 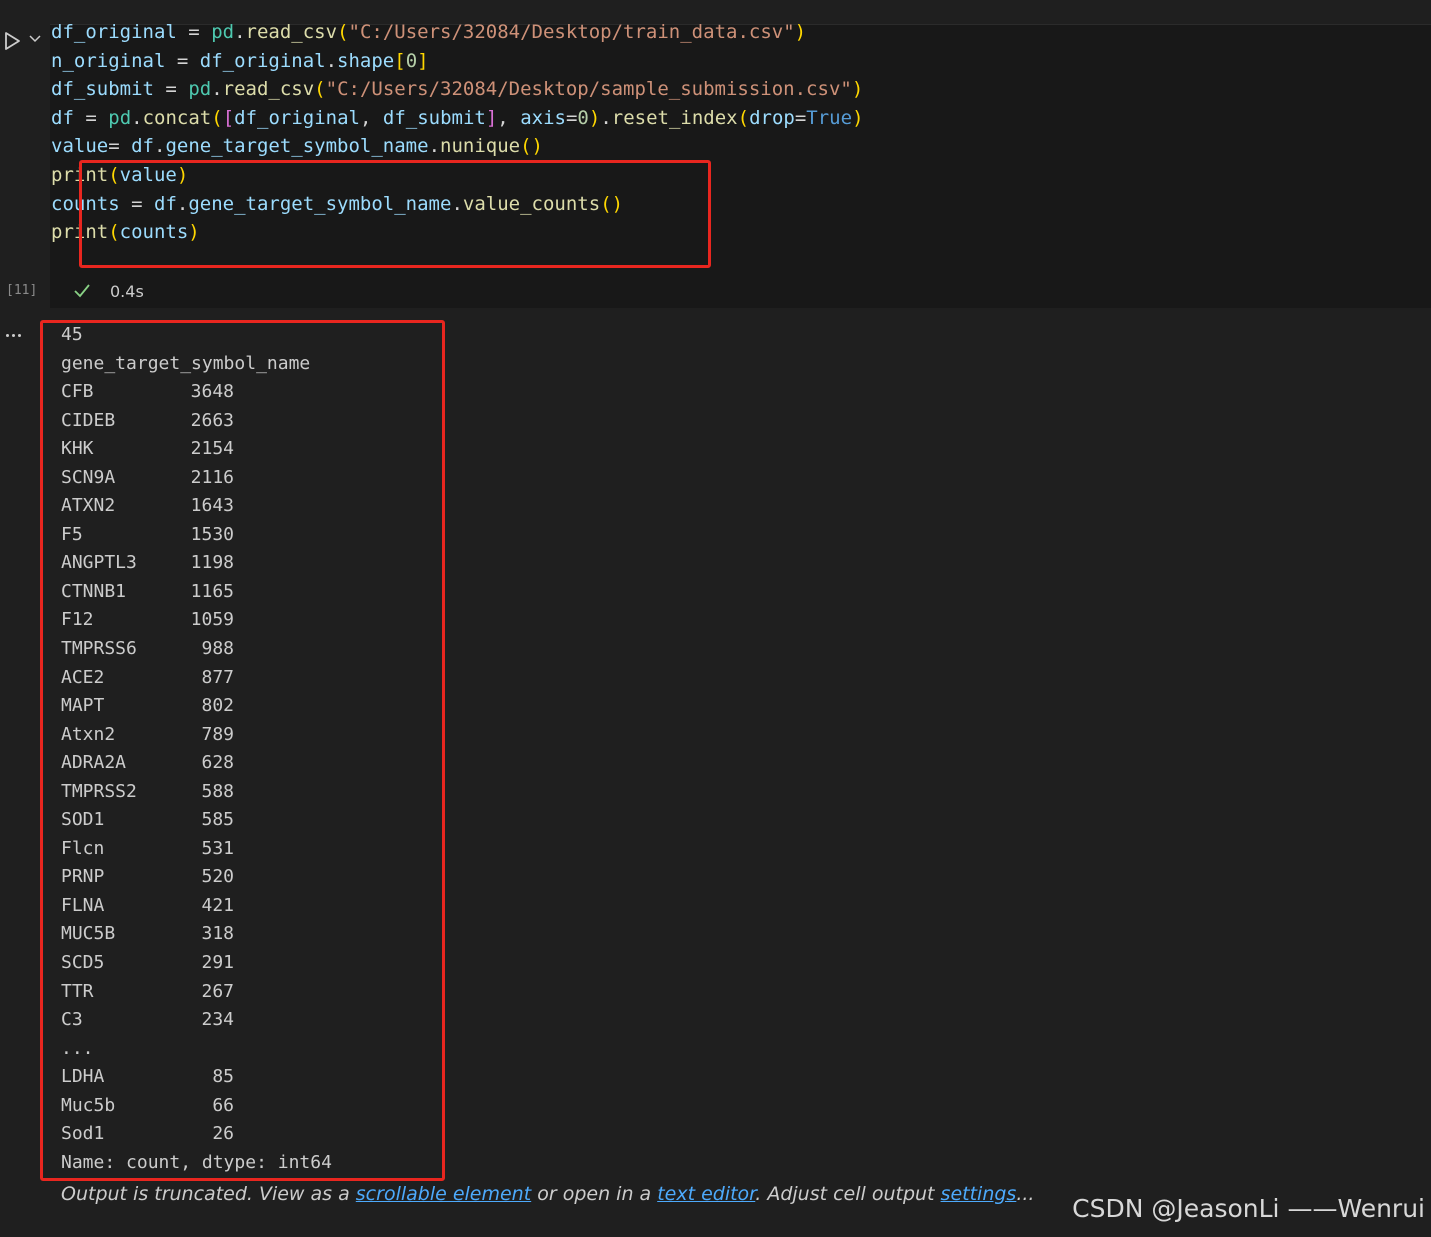 I want to click on gene-name: Muc5b, so click(x=88, y=1105).